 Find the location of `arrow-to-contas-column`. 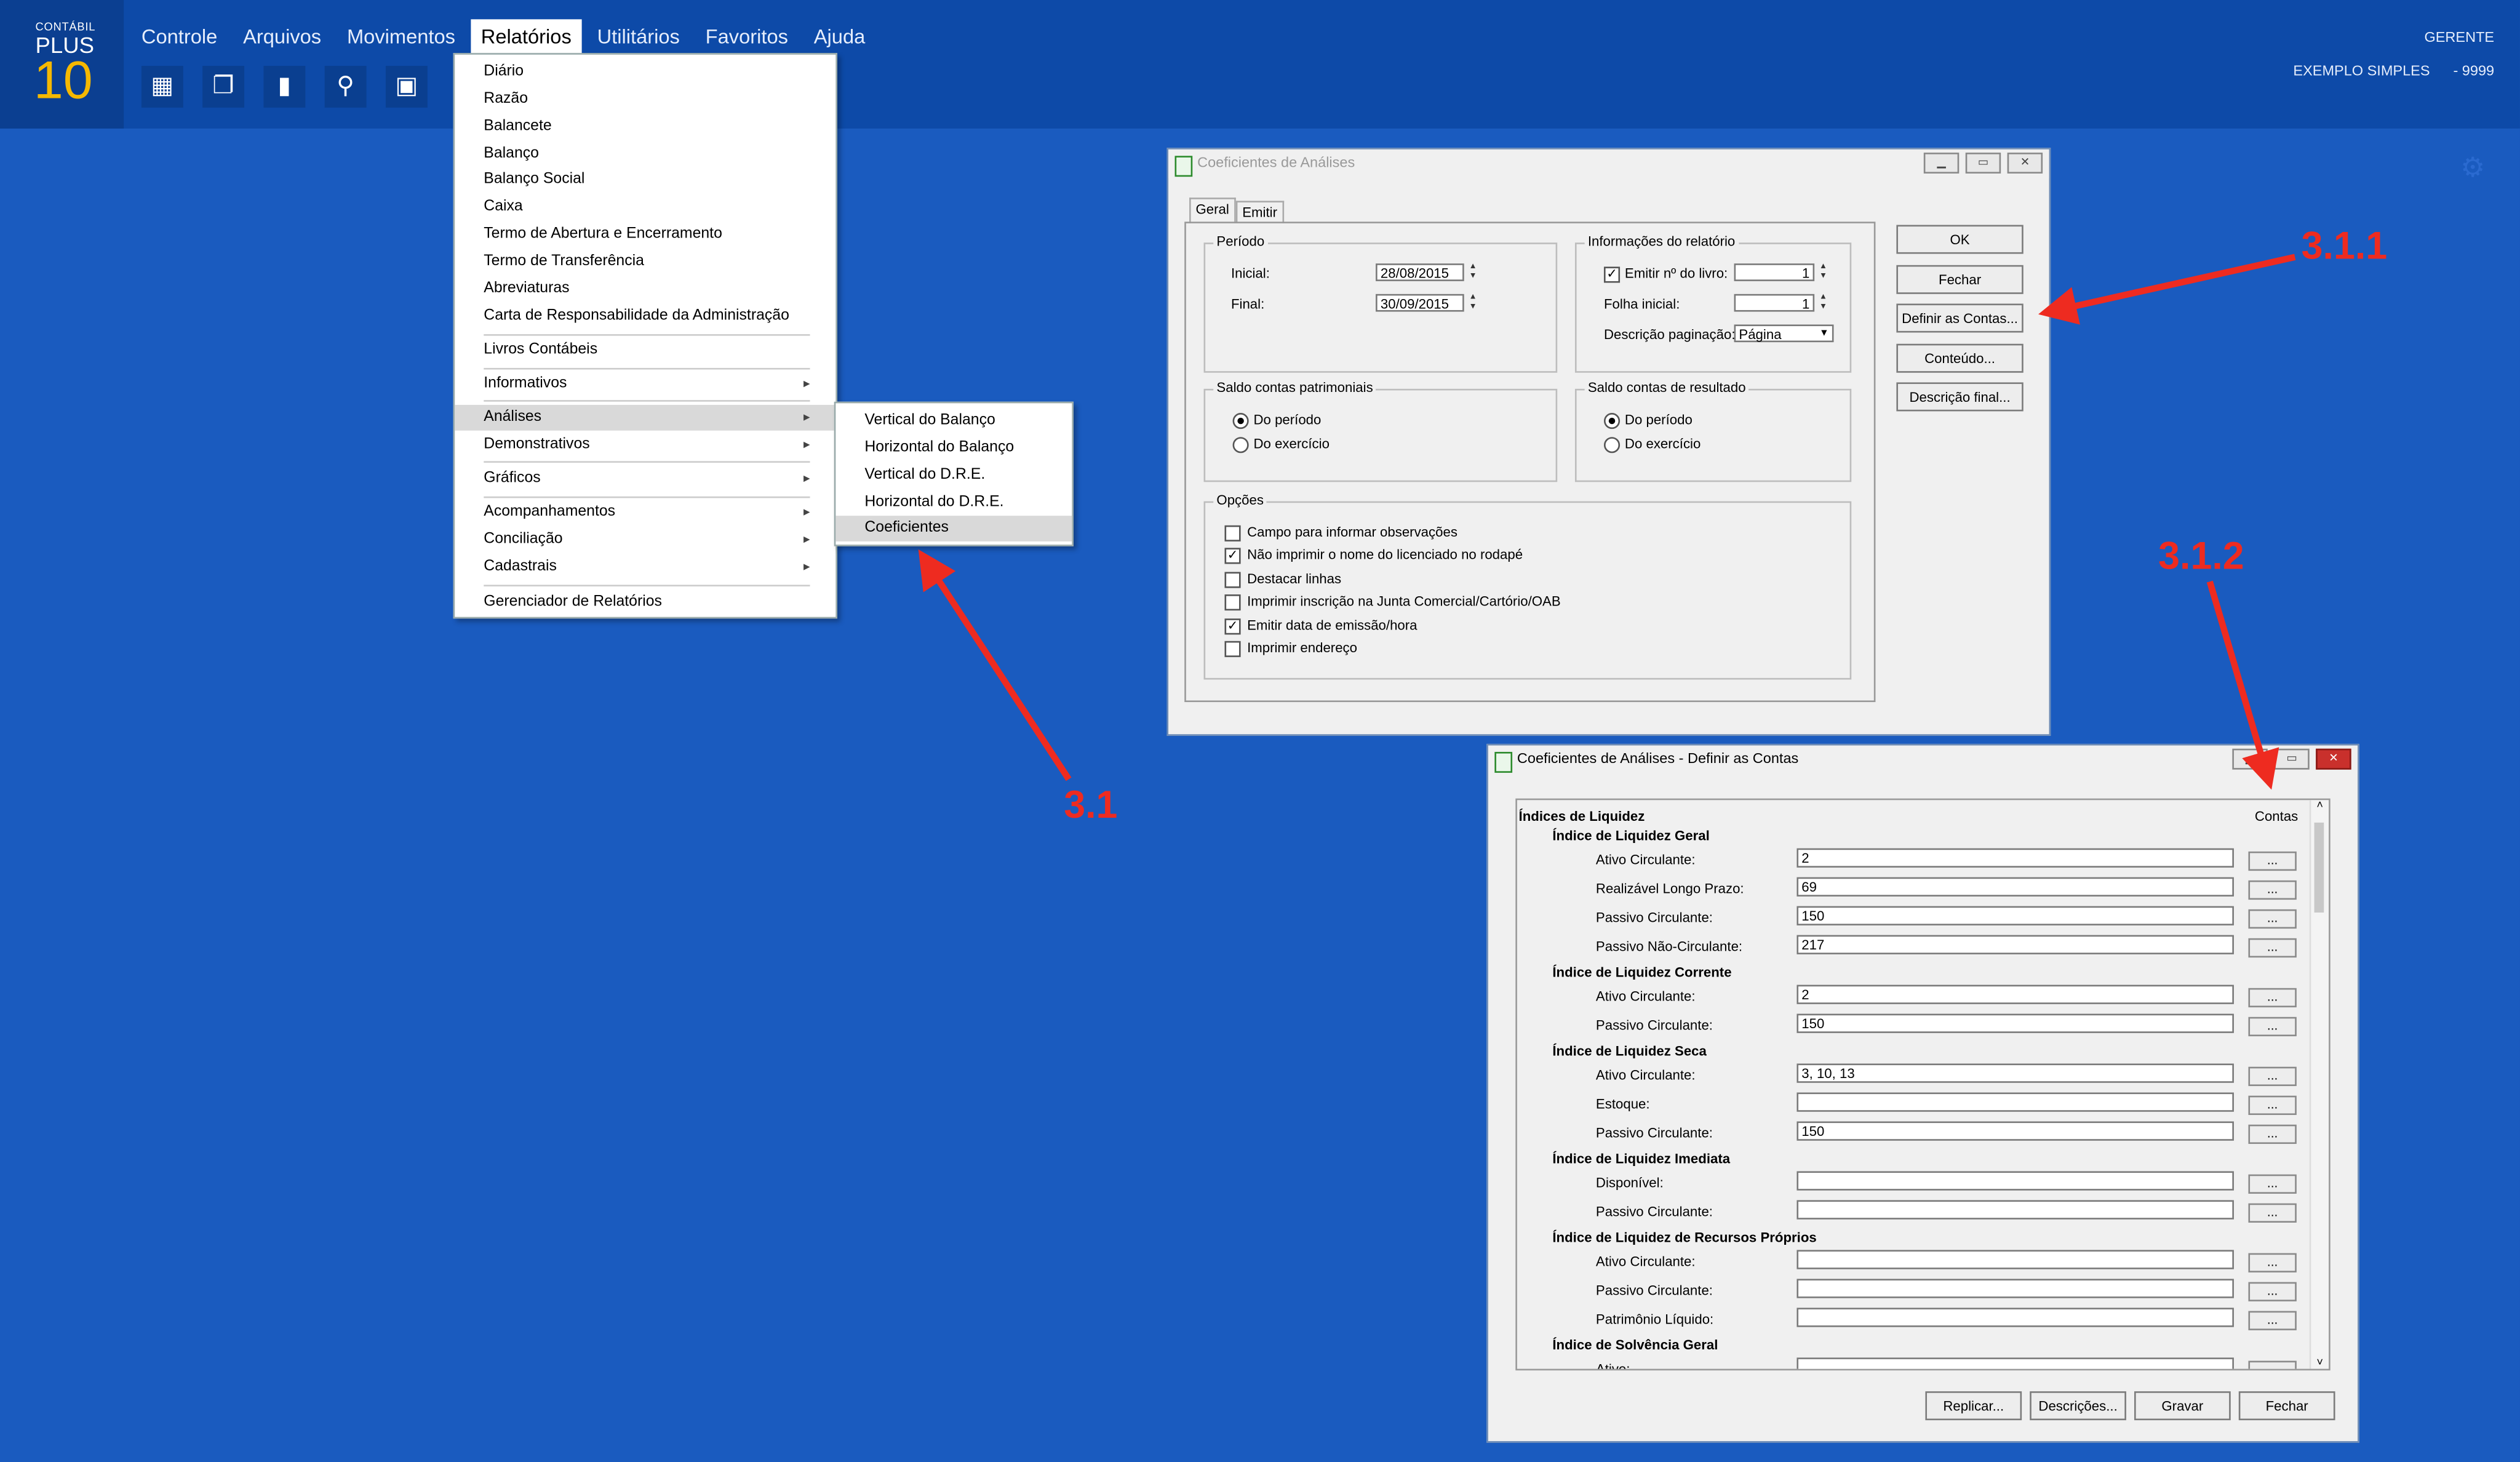

arrow-to-contas-column is located at coordinates (2242, 685).